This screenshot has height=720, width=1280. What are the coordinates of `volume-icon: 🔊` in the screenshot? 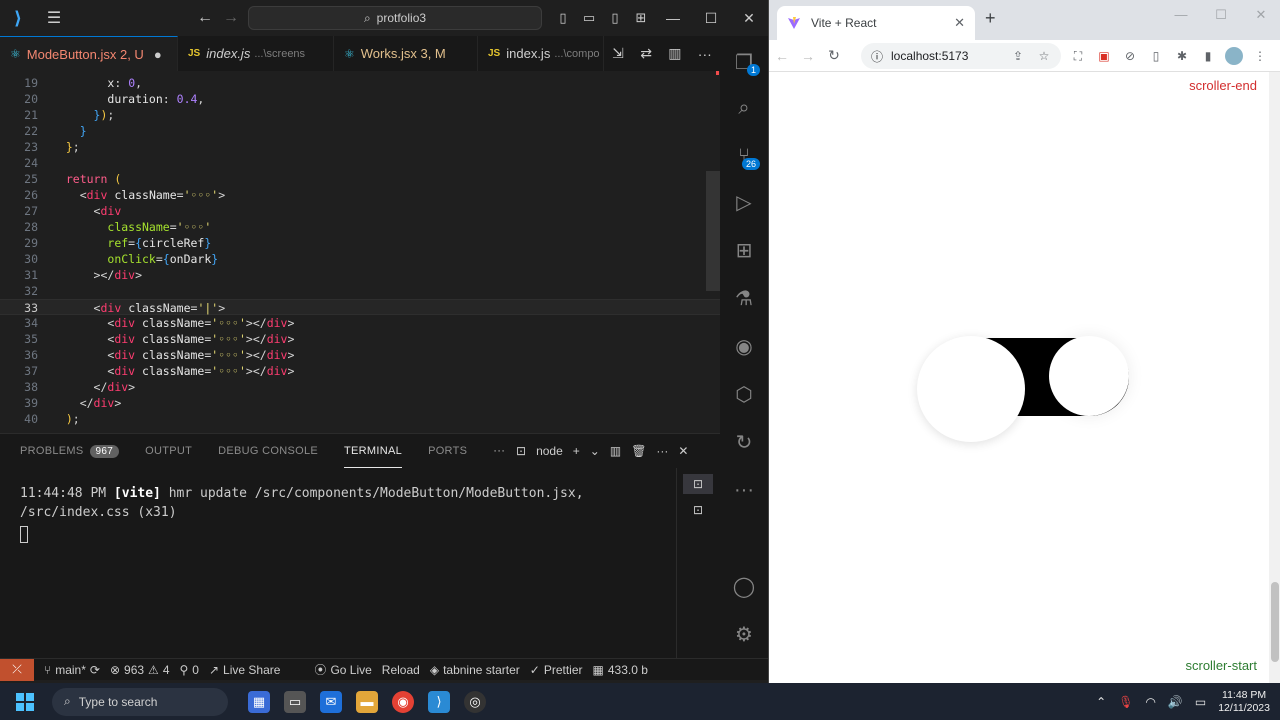 It's located at (1175, 702).